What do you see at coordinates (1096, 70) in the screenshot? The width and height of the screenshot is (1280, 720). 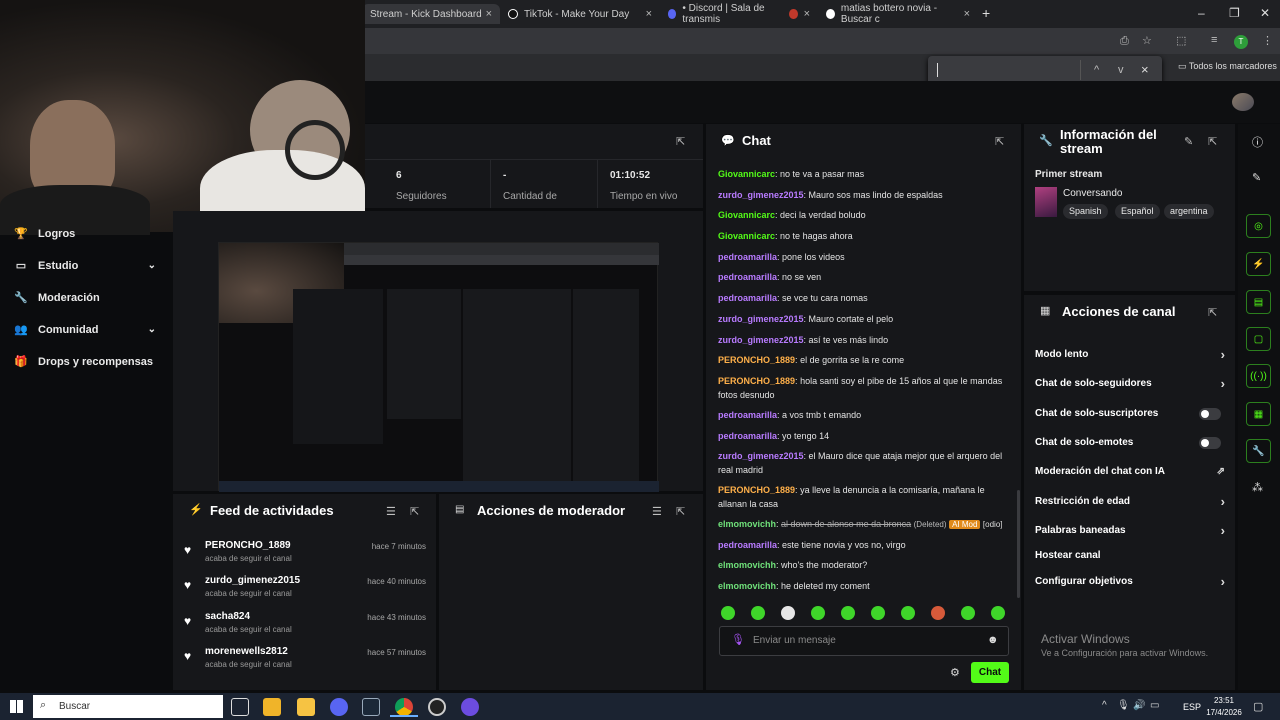 I see `find-up-icon: ^` at bounding box center [1096, 70].